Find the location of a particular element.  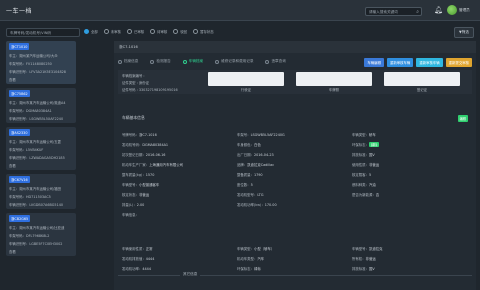

edit-vehicle-button: 车辆编辑 is located at coordinates (374, 62).